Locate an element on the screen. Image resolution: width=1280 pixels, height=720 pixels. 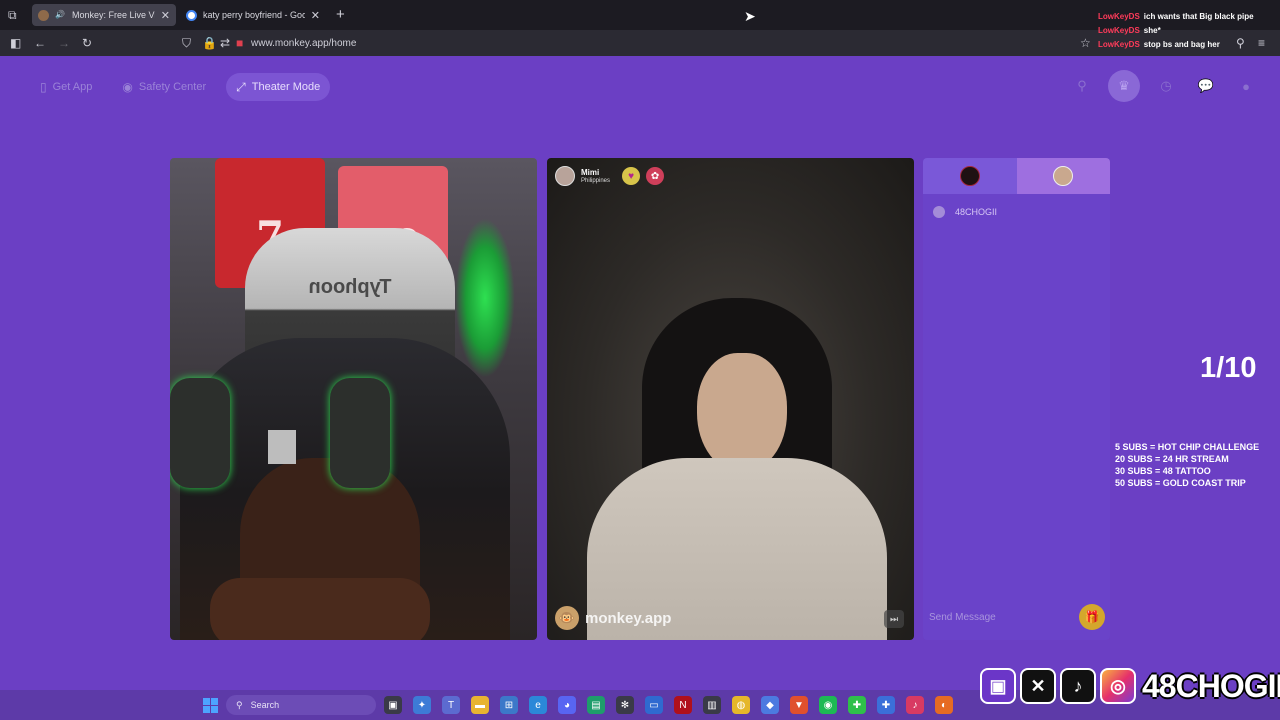
new-tab-icon: + is located at coordinates (340, 14).